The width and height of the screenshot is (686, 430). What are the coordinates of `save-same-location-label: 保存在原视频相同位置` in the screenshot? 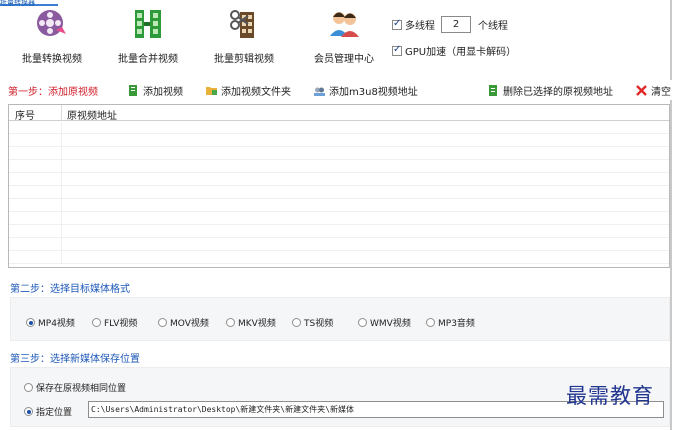 It's located at (81, 389).